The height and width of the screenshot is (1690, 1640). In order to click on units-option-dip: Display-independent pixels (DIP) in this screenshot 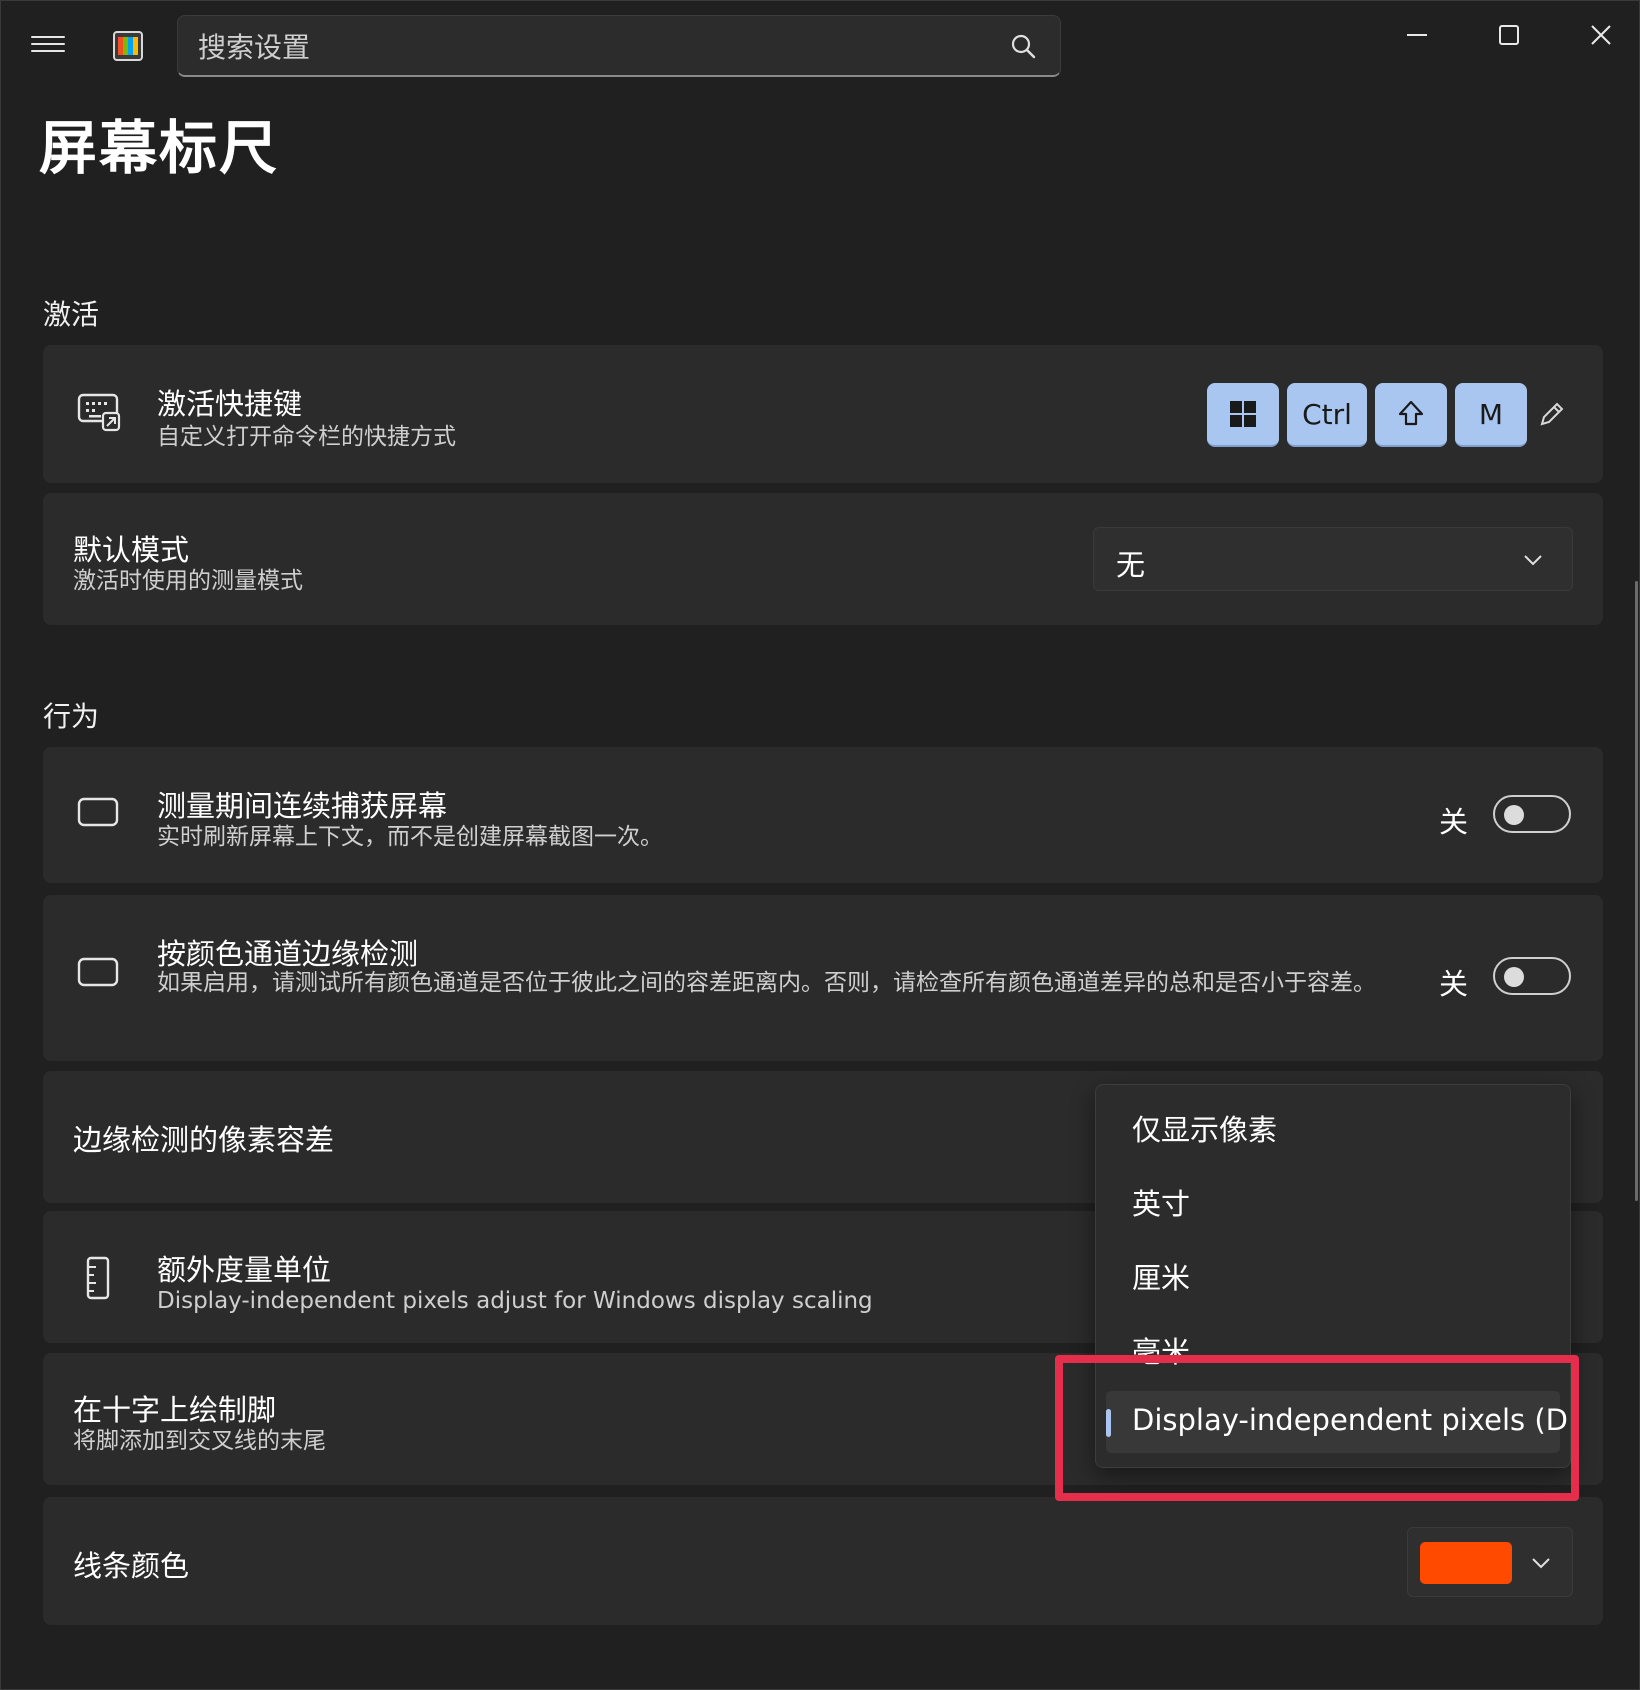, I will do `click(1338, 1422)`.